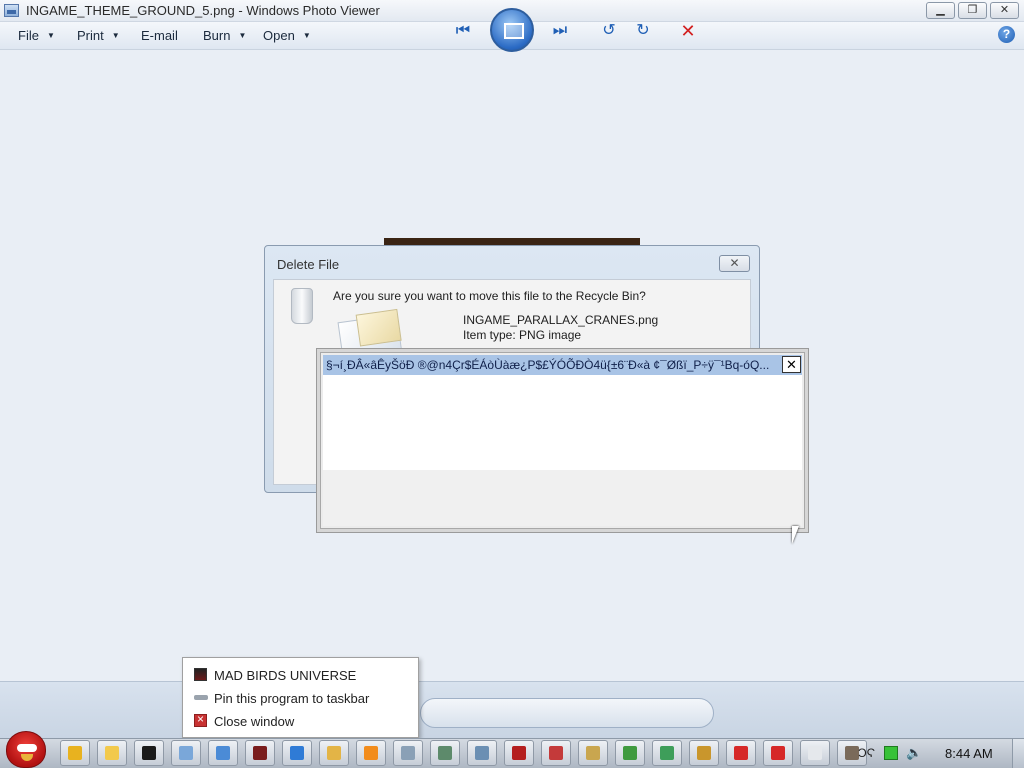 The height and width of the screenshot is (768, 1024). I want to click on dialog-close-button: ✕, so click(734, 263).